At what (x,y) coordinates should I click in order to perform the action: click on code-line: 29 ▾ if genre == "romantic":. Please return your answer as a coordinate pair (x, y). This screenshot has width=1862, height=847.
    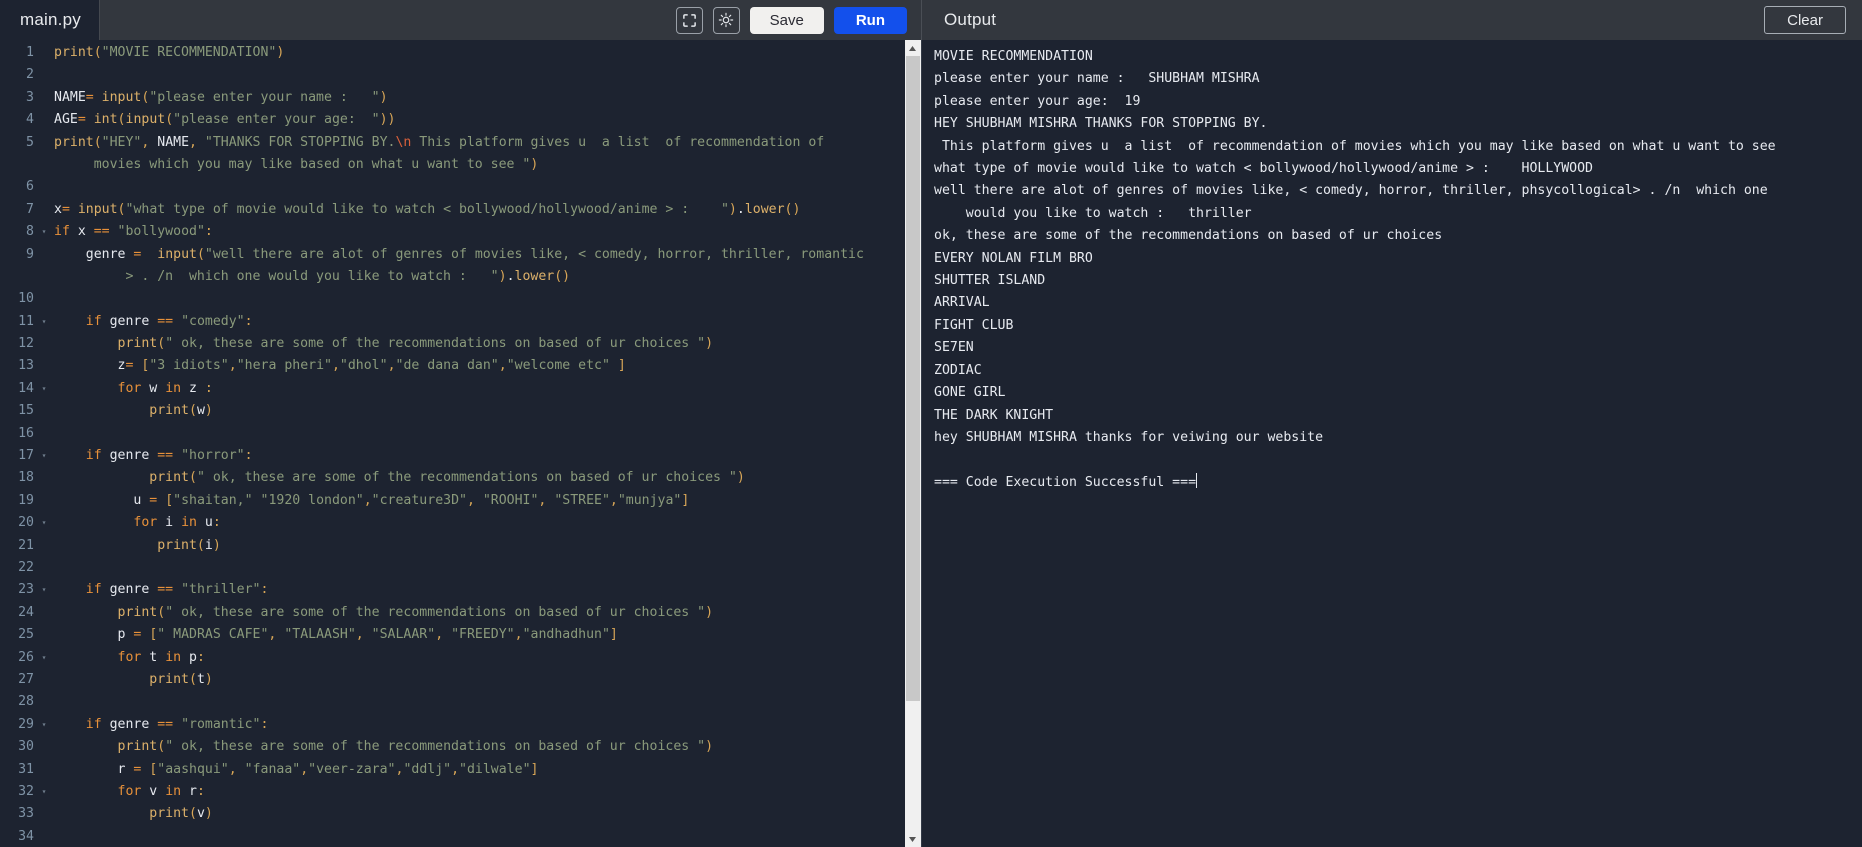
    Looking at the image, I should click on (452, 725).